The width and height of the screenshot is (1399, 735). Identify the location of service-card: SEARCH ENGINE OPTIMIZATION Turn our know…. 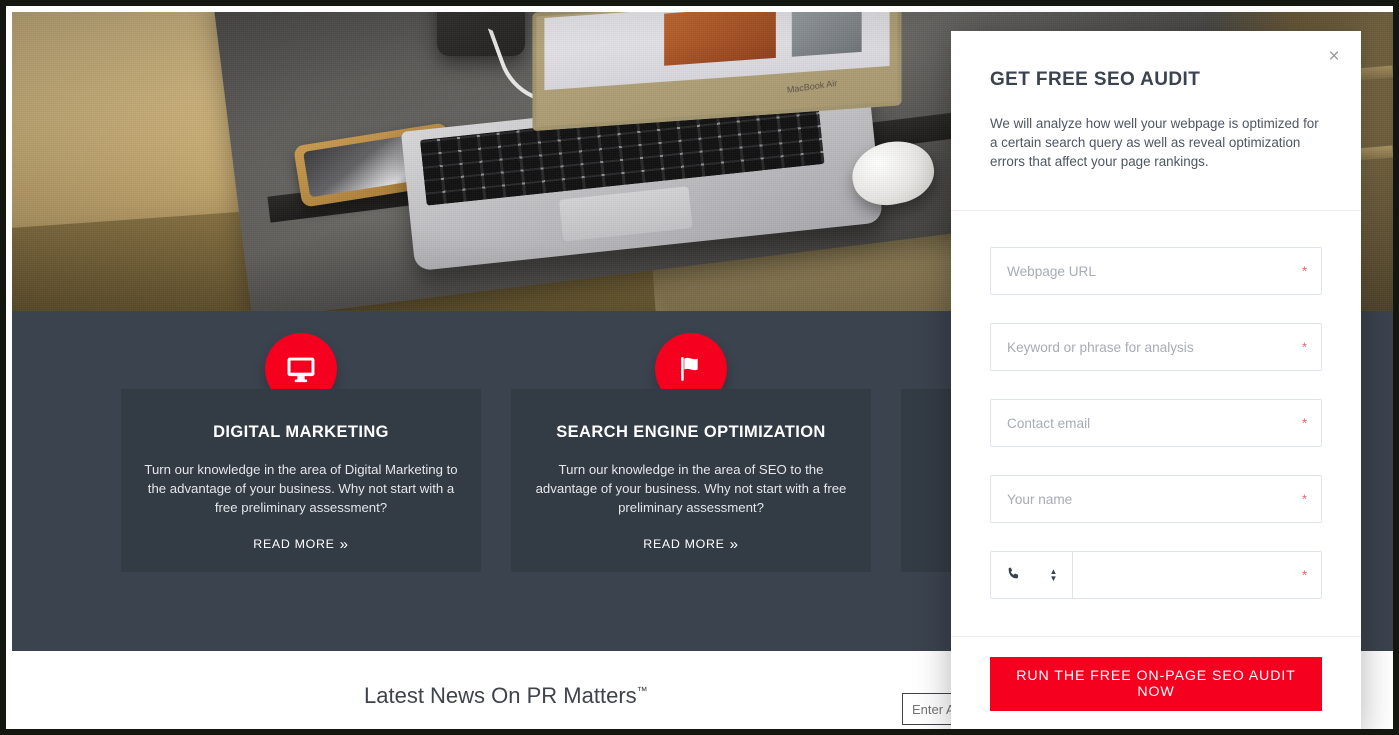
(691, 480).